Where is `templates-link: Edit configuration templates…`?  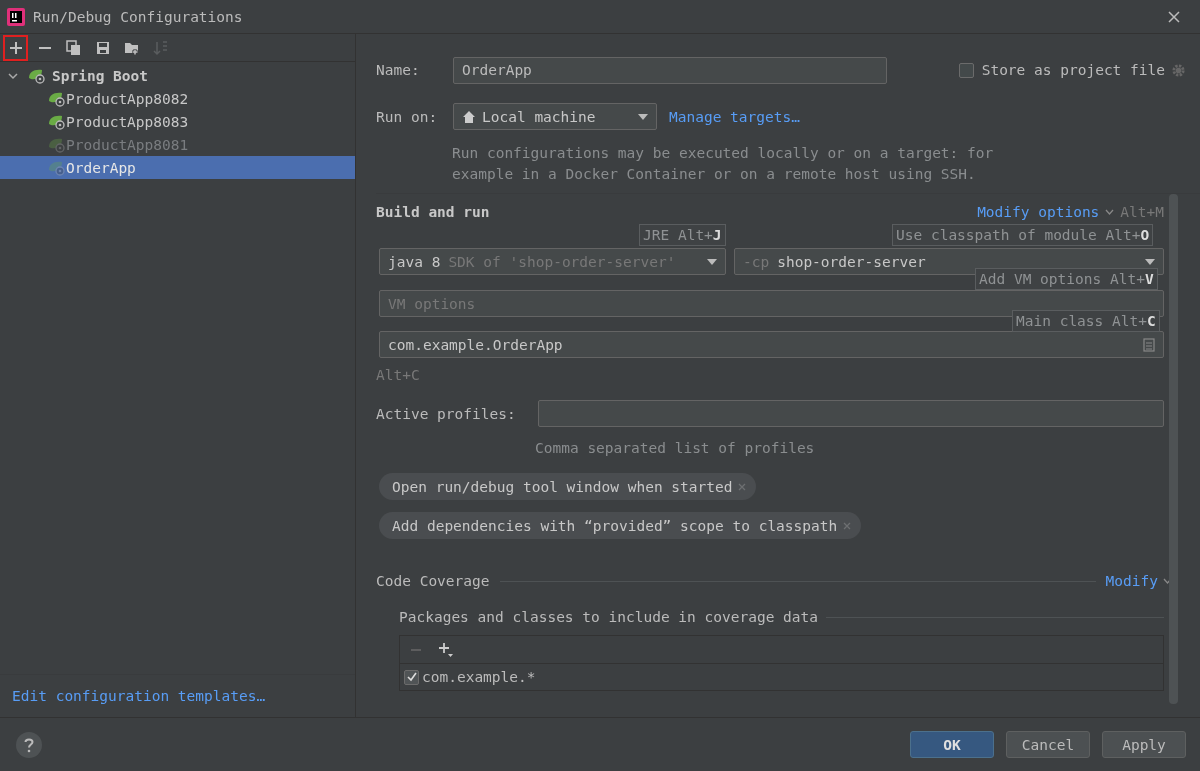 templates-link: Edit configuration templates… is located at coordinates (139, 696).